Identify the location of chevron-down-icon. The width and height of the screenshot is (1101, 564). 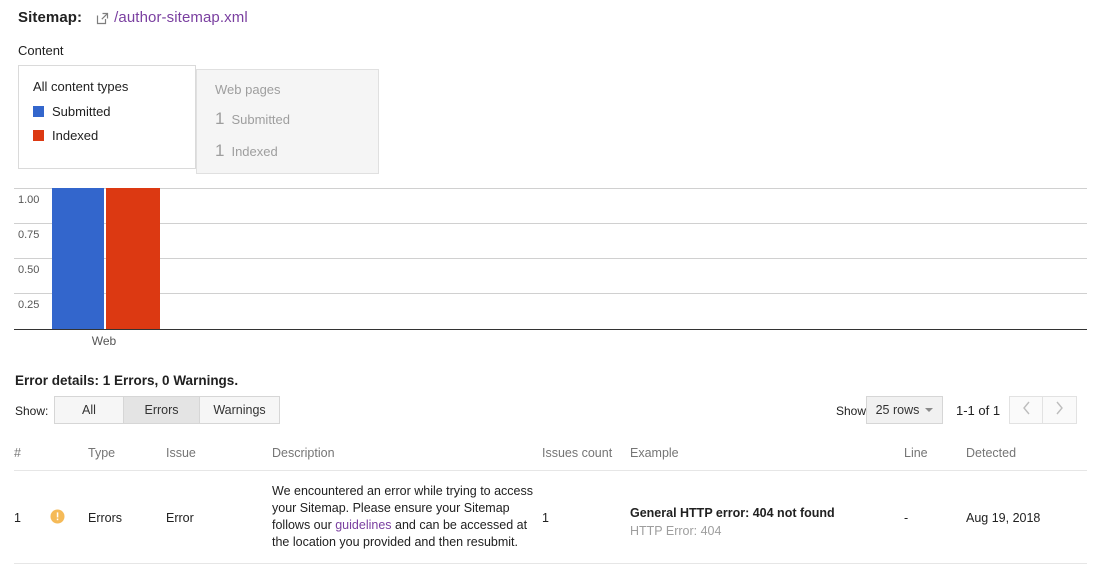
(929, 410).